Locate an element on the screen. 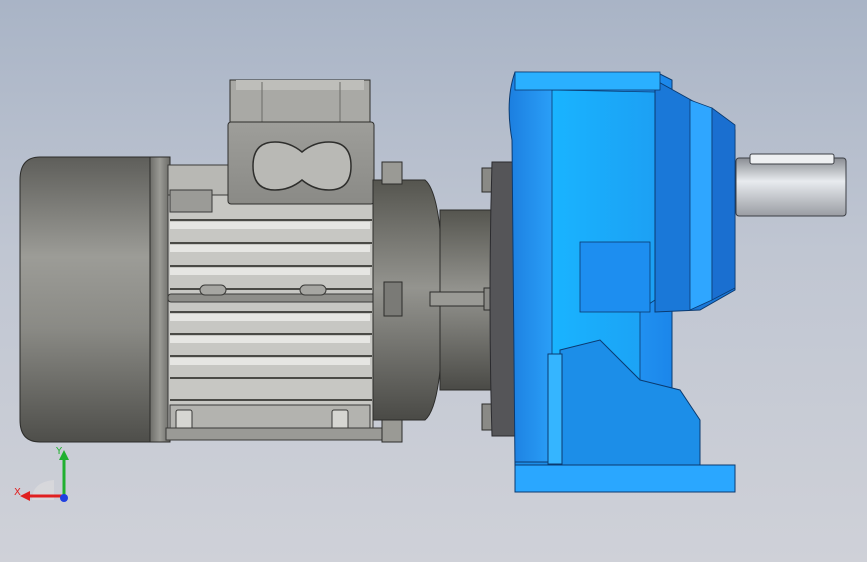  x-axis-arrowhead is located at coordinates (25, 496).